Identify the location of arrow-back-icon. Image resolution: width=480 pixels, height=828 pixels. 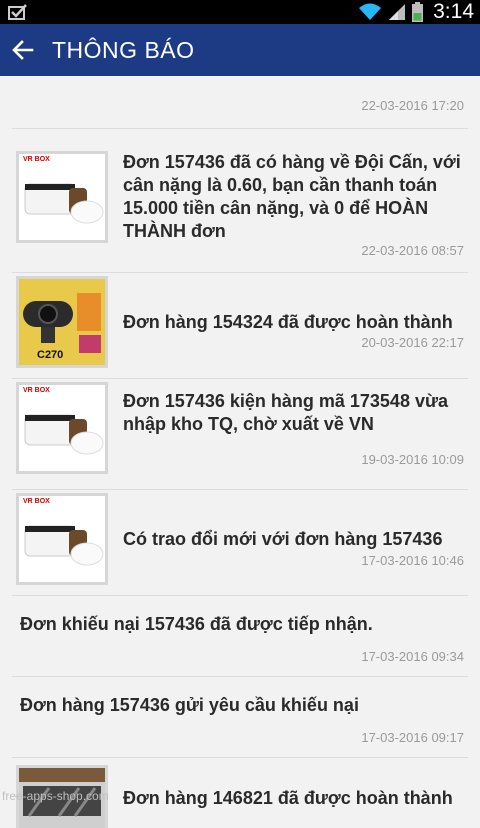
(23, 50).